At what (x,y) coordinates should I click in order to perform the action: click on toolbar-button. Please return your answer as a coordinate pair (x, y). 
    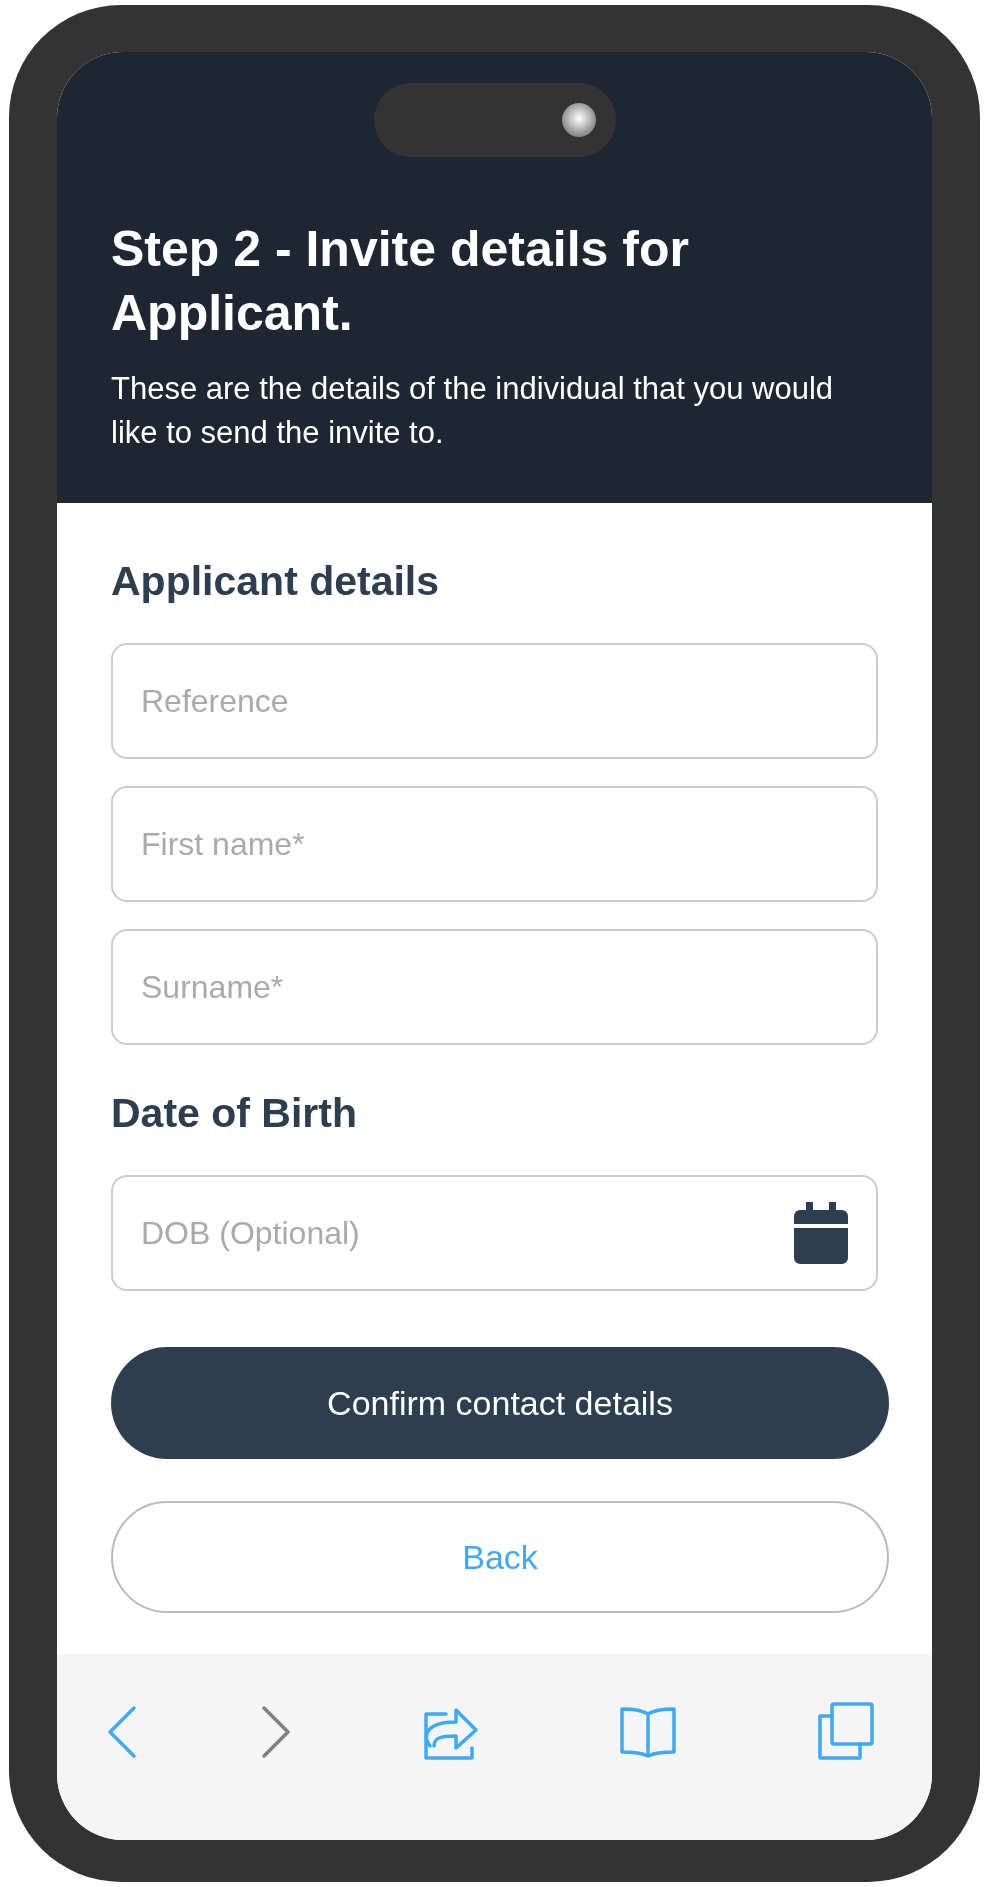
    Looking at the image, I should click on (122, 1732).